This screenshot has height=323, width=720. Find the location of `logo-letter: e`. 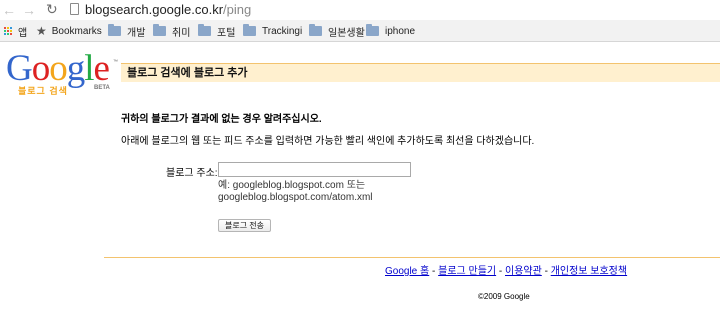

logo-letter: e is located at coordinates (101, 68).